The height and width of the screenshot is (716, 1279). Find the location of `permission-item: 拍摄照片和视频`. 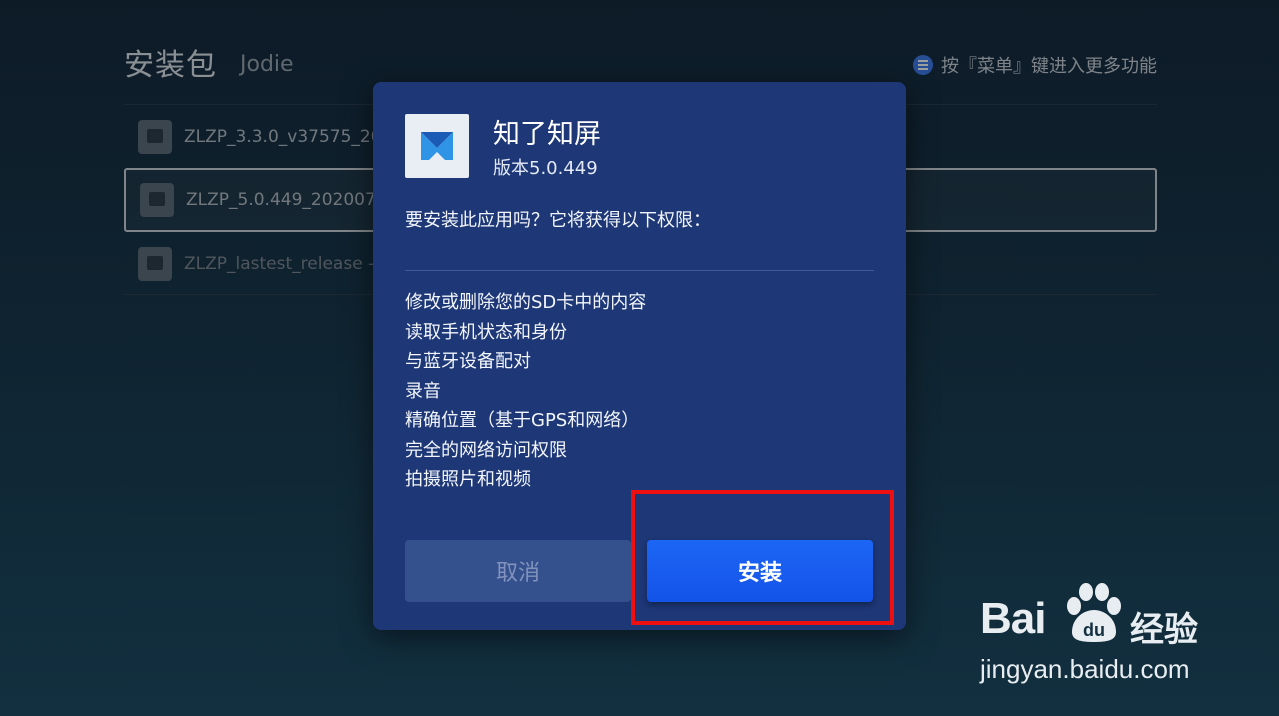

permission-item: 拍摄照片和视频 is located at coordinates (468, 479).